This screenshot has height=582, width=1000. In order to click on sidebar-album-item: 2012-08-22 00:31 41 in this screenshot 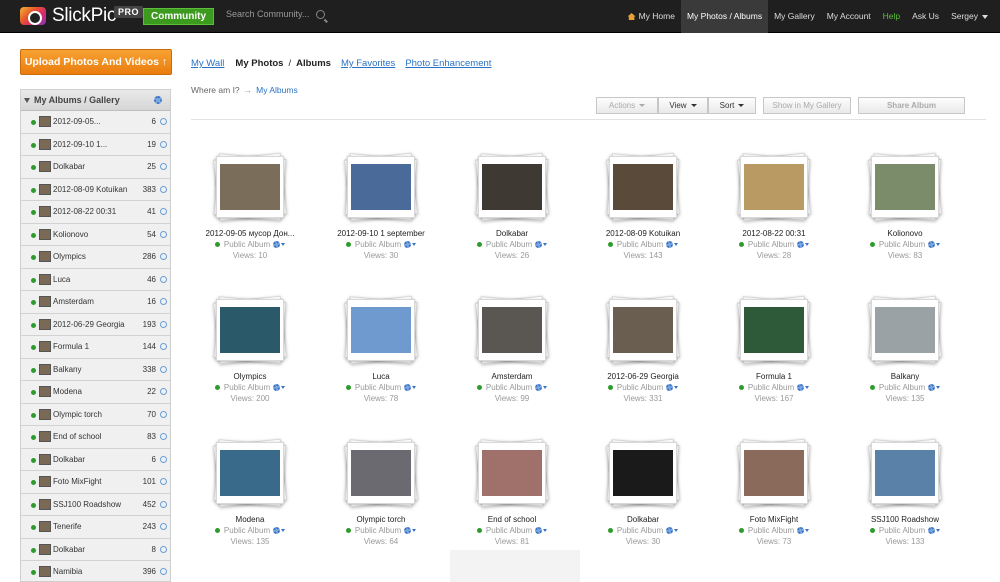, I will do `click(95, 212)`.